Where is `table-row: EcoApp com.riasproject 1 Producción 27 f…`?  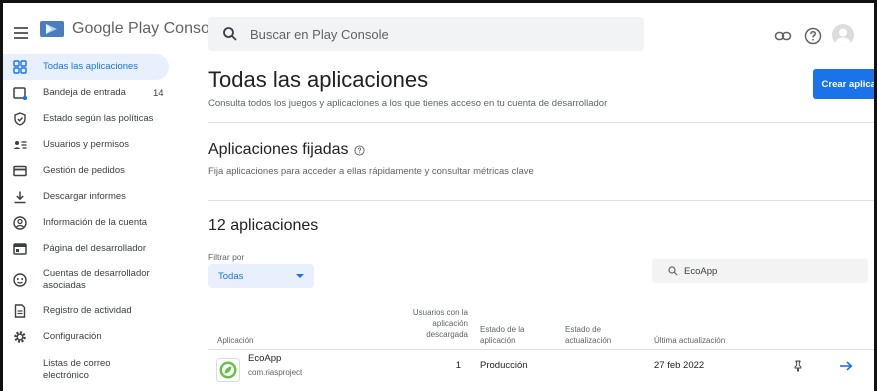 table-row: EcoApp com.riasproject 1 Producción 27 f… is located at coordinates (541, 370).